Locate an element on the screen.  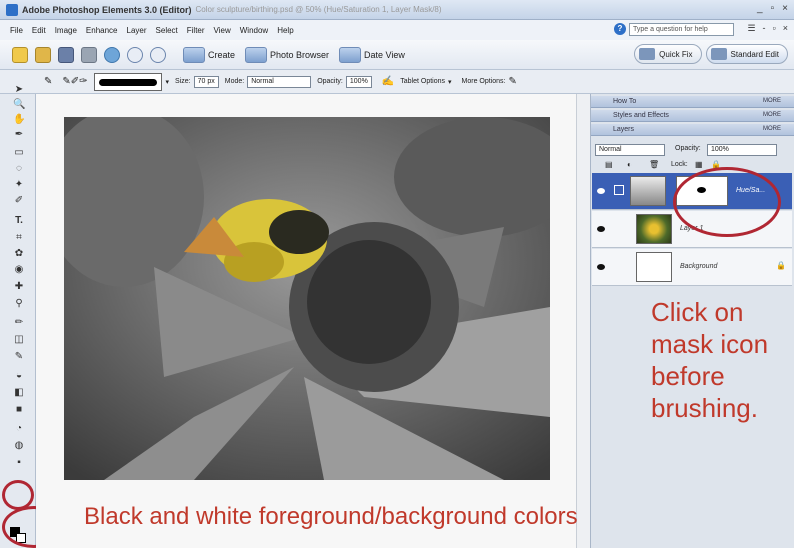
print-icon is located at coordinates (89, 54).